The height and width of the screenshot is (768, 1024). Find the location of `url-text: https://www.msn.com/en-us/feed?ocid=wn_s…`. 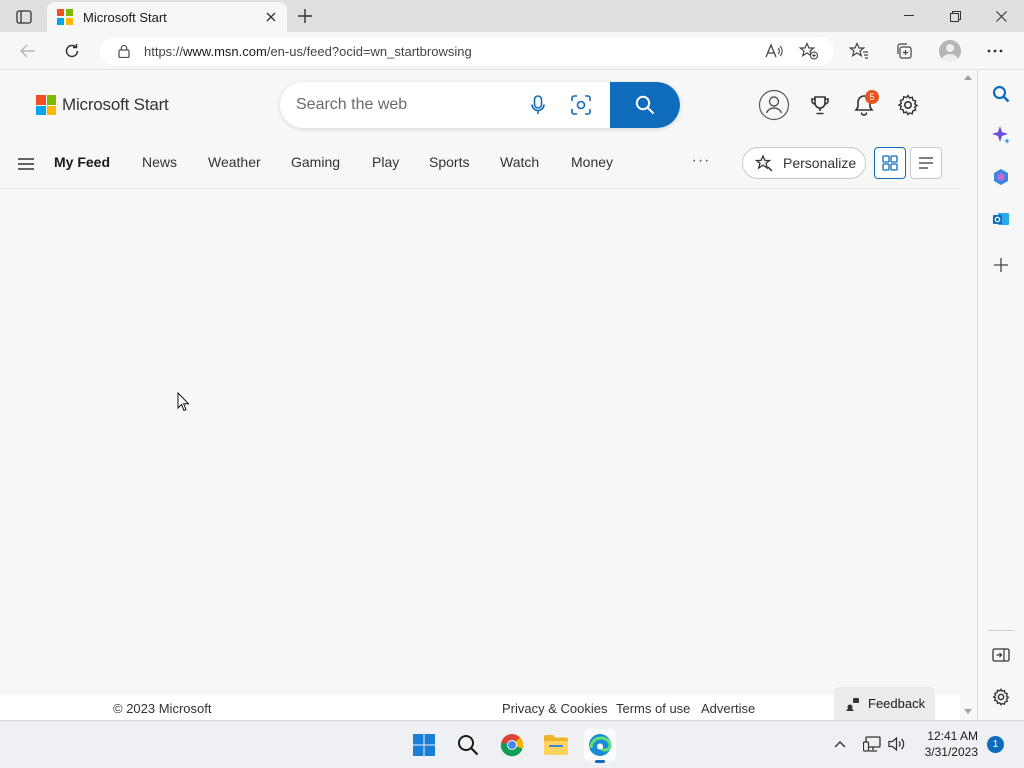

url-text: https://www.msn.com/en-us/feed?ocid=wn_s… is located at coordinates (308, 51).